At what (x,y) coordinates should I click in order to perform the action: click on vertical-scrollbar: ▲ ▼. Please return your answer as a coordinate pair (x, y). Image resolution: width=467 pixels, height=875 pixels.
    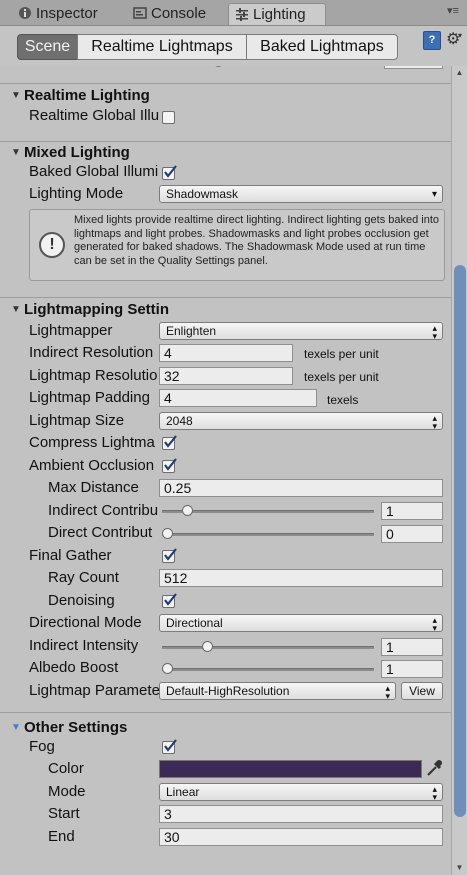
    Looking at the image, I should click on (459, 470).